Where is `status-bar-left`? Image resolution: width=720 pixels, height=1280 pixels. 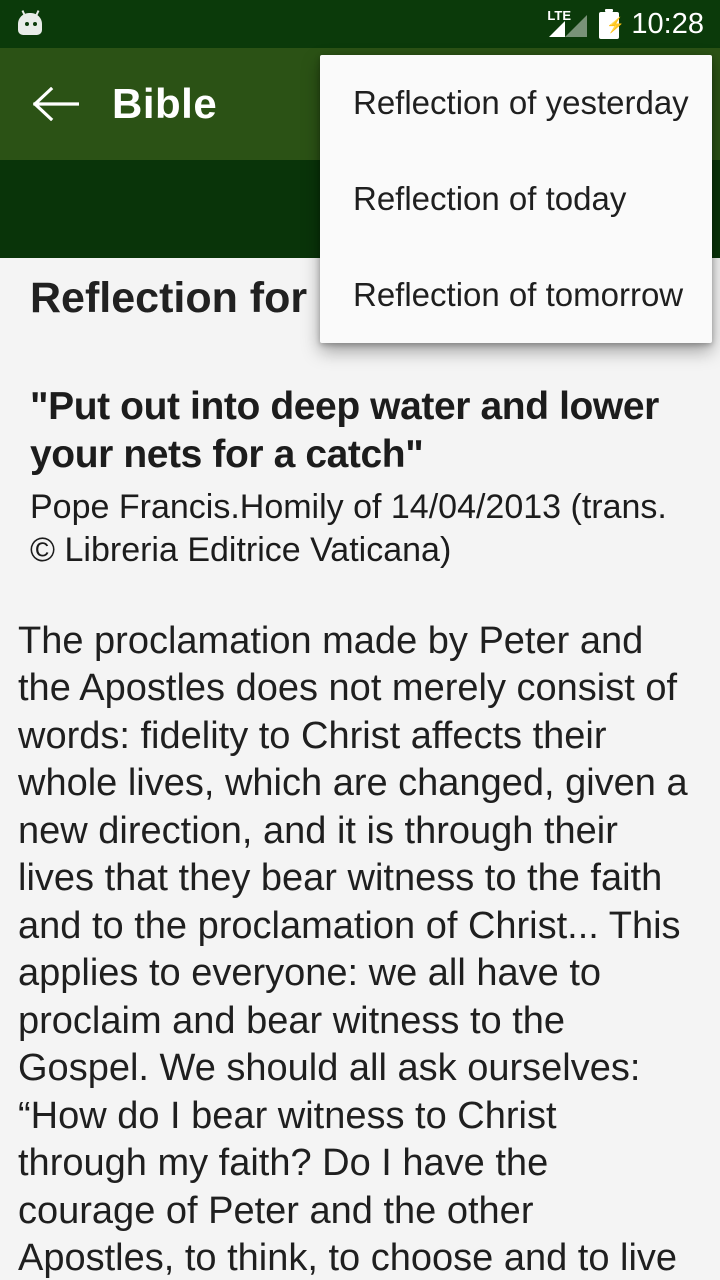 status-bar-left is located at coordinates (281, 23).